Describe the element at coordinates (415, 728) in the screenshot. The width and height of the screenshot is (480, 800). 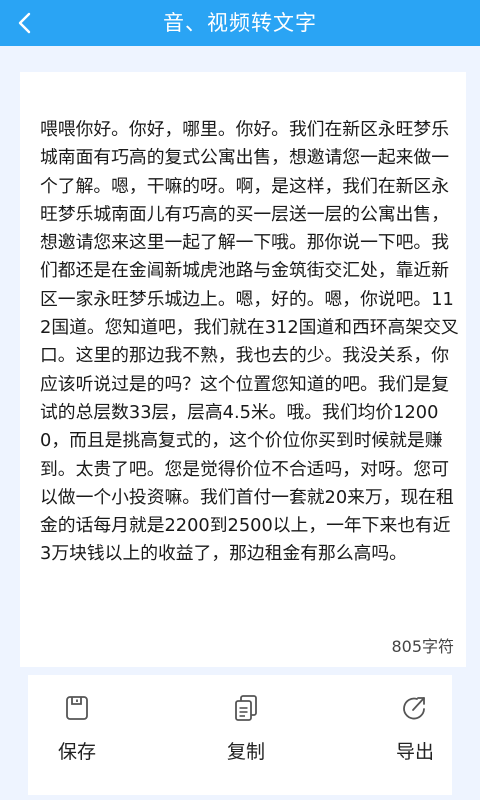
I see `export-button: 导出` at that location.